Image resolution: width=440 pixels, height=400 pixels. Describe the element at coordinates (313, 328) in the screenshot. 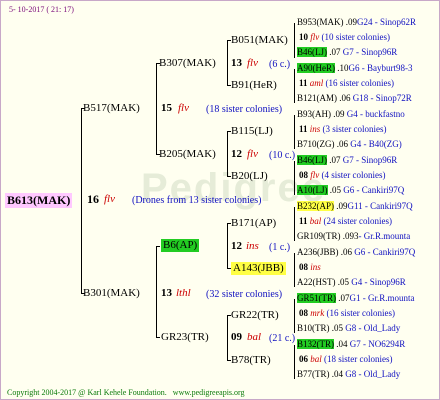

I see `gen4-drone-id: B10(TR)` at that location.